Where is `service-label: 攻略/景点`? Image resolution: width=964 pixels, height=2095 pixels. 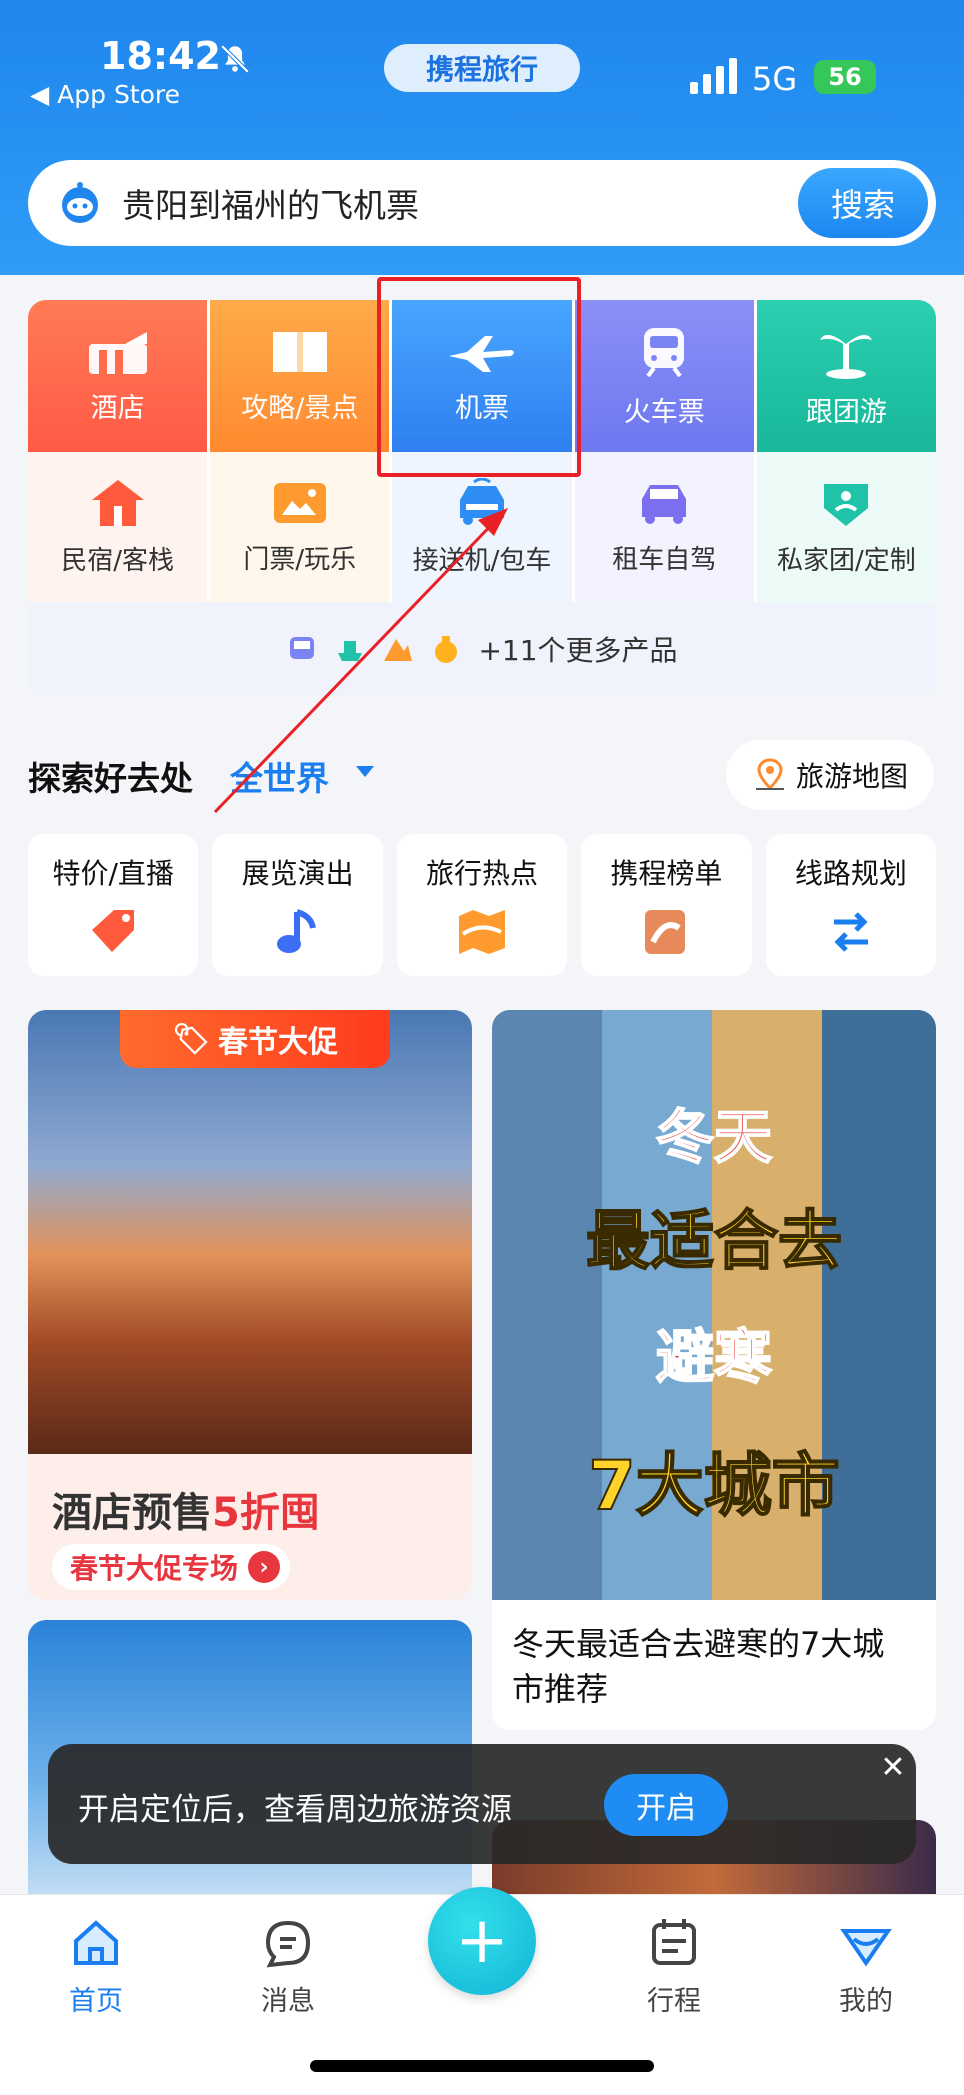
service-label: 攻略/景点 is located at coordinates (300, 408).